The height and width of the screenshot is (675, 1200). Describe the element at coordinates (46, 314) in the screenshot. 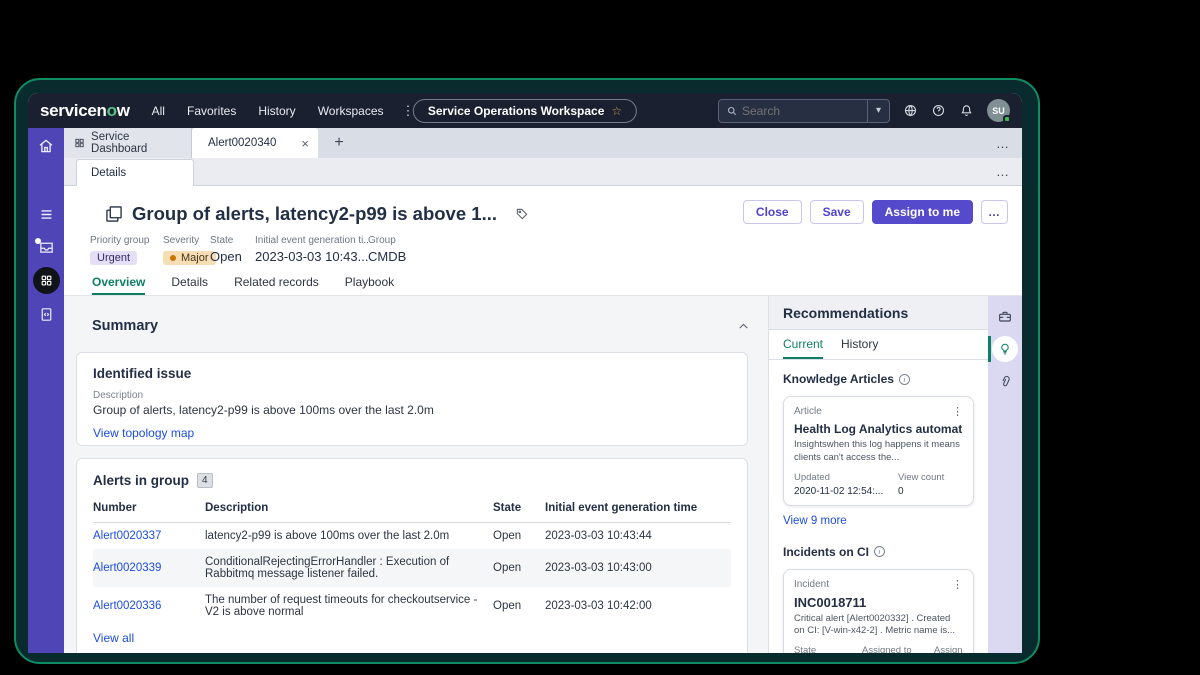

I see `sidebar-script-icon` at that location.